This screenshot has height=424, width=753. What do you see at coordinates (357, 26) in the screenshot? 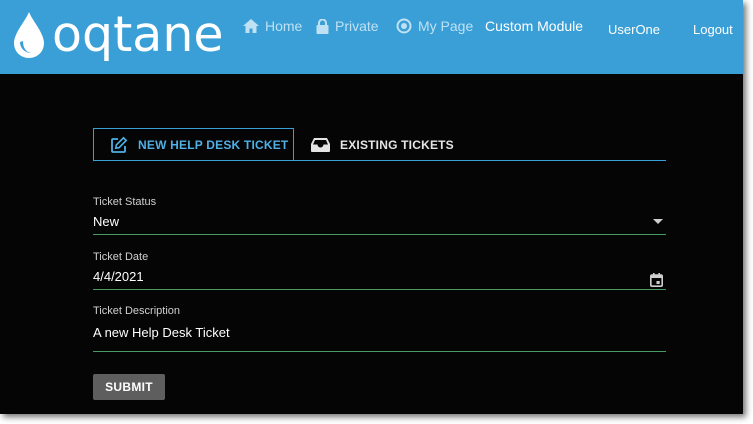
I see `nav-label-private: Private` at bounding box center [357, 26].